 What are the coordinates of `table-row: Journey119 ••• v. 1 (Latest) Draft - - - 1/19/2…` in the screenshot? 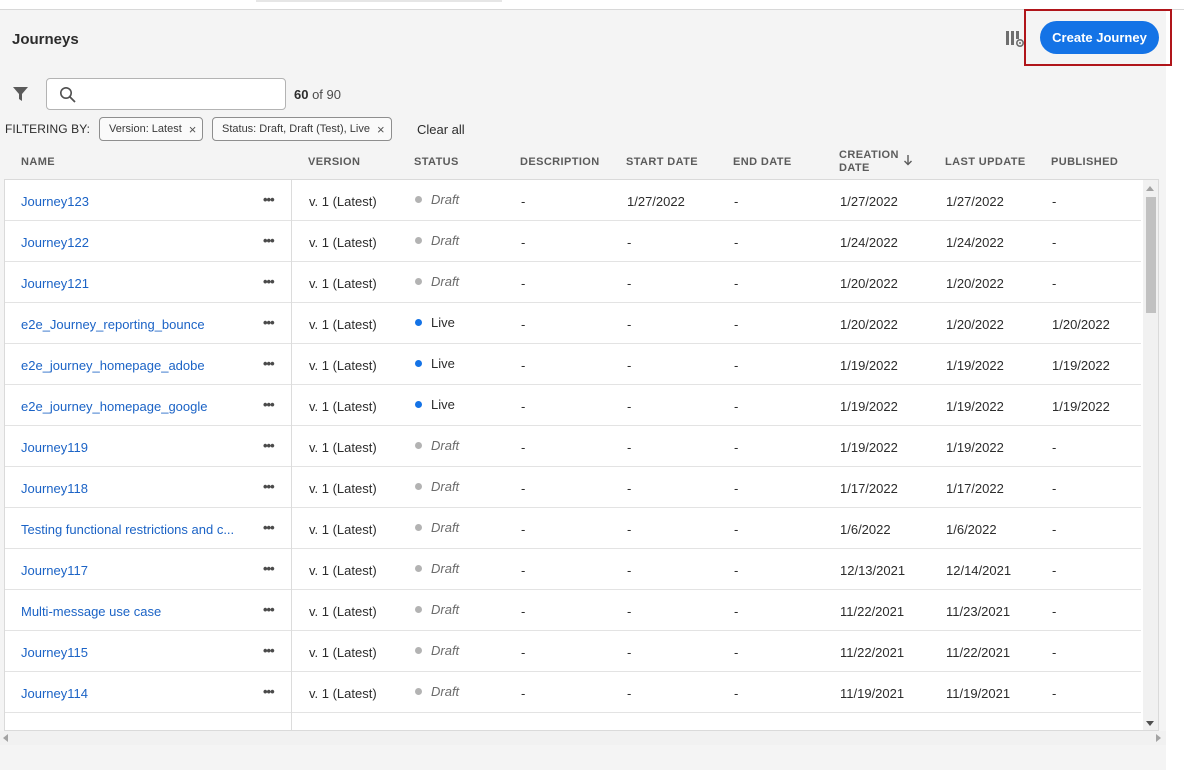 It's located at (573, 446).